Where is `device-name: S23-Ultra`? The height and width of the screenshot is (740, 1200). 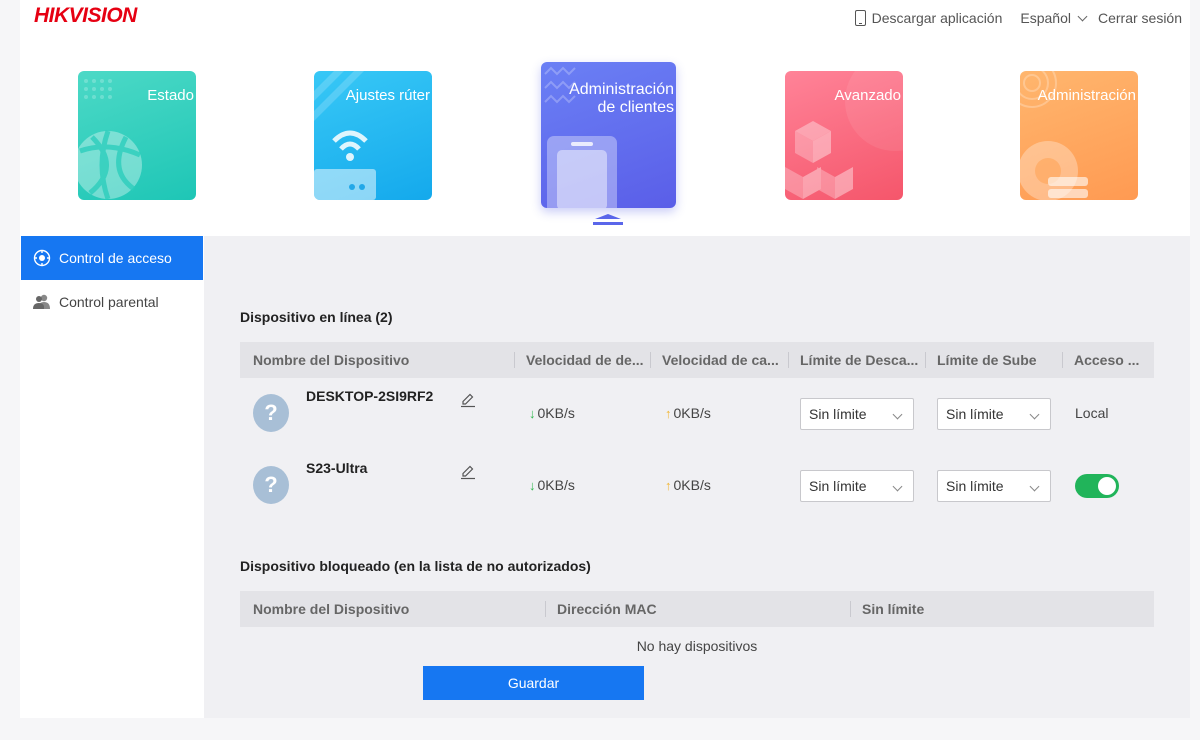 device-name: S23-Ultra is located at coordinates (337, 468).